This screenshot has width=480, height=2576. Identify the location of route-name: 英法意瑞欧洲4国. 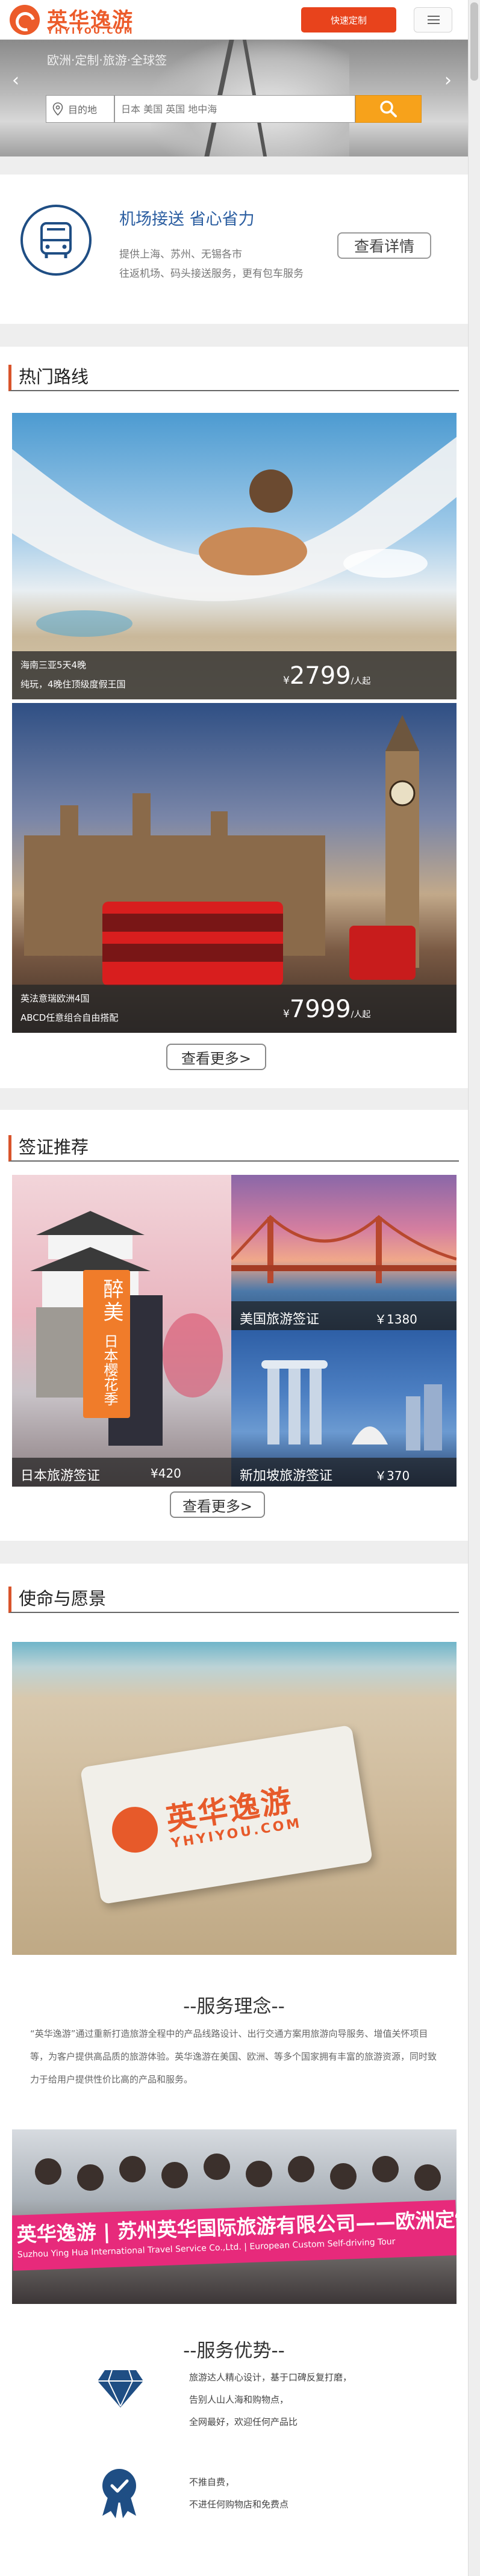
(55, 999).